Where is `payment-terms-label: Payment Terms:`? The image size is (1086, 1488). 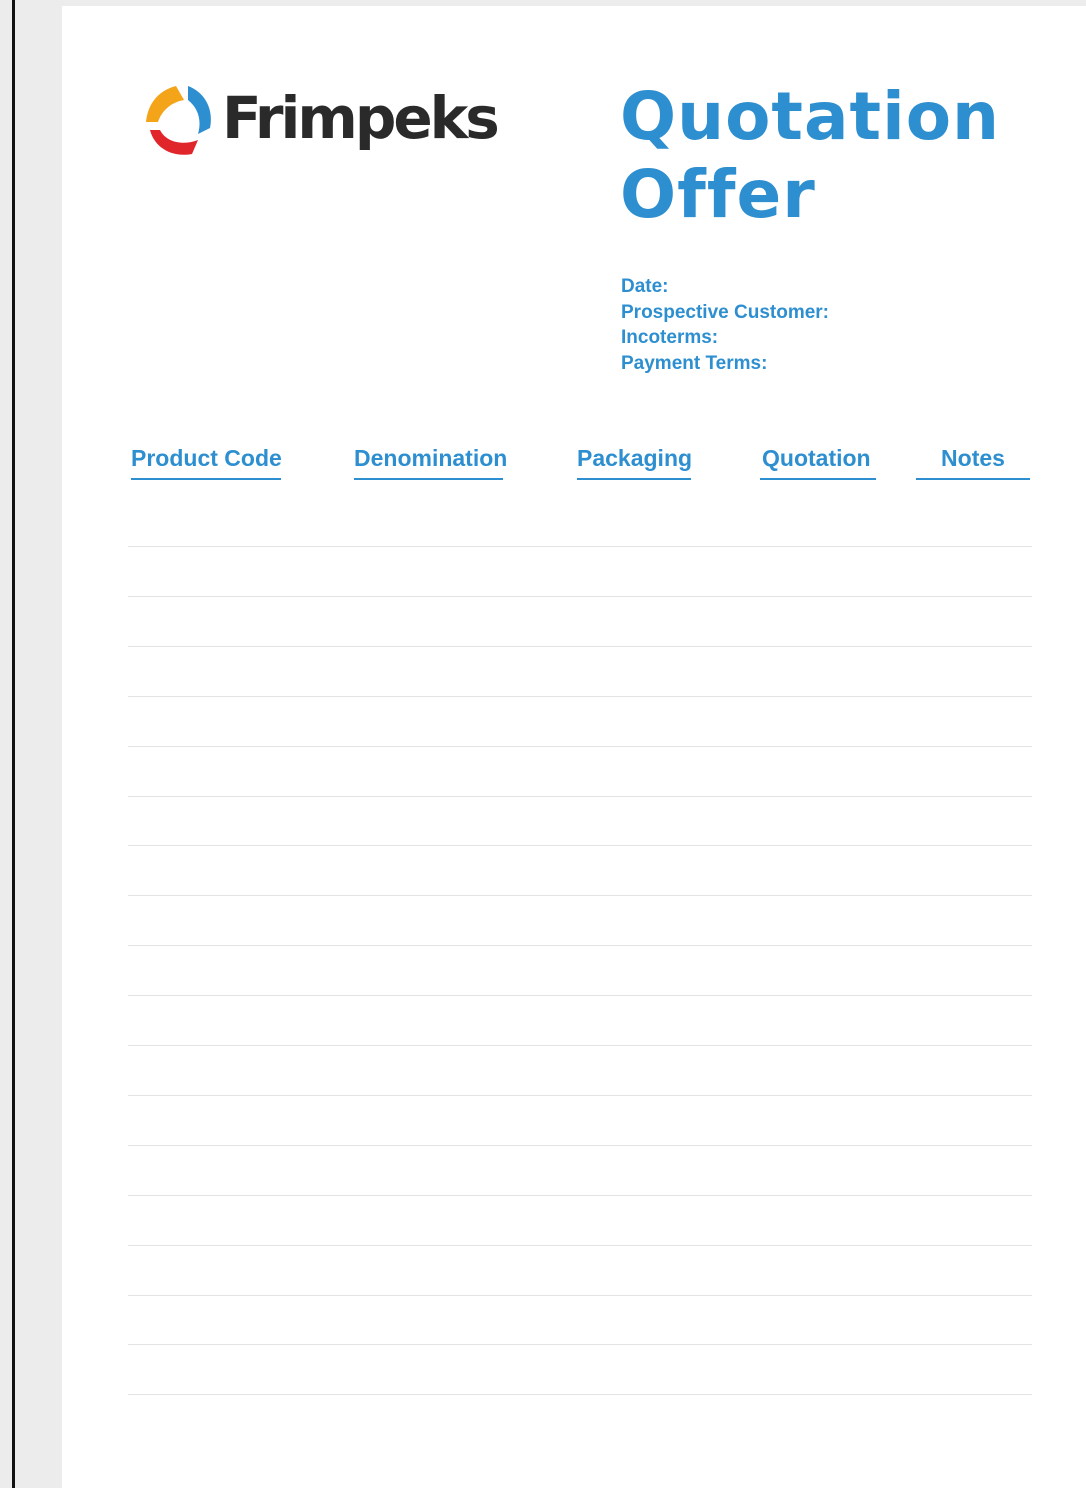 payment-terms-label: Payment Terms: is located at coordinates (694, 363).